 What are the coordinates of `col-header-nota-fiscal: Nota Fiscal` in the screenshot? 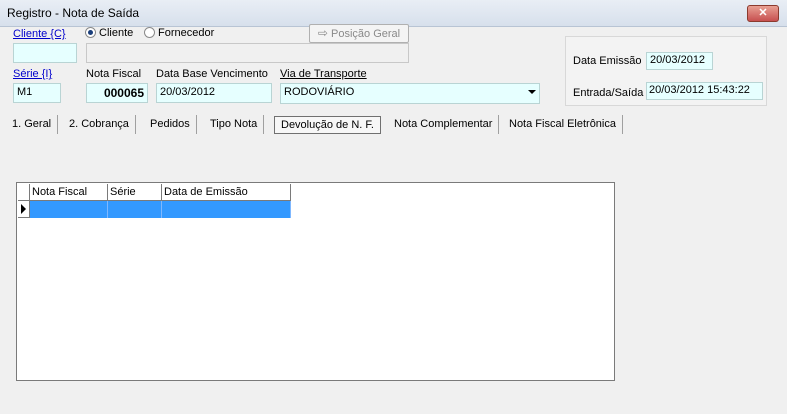 It's located at (69, 192).